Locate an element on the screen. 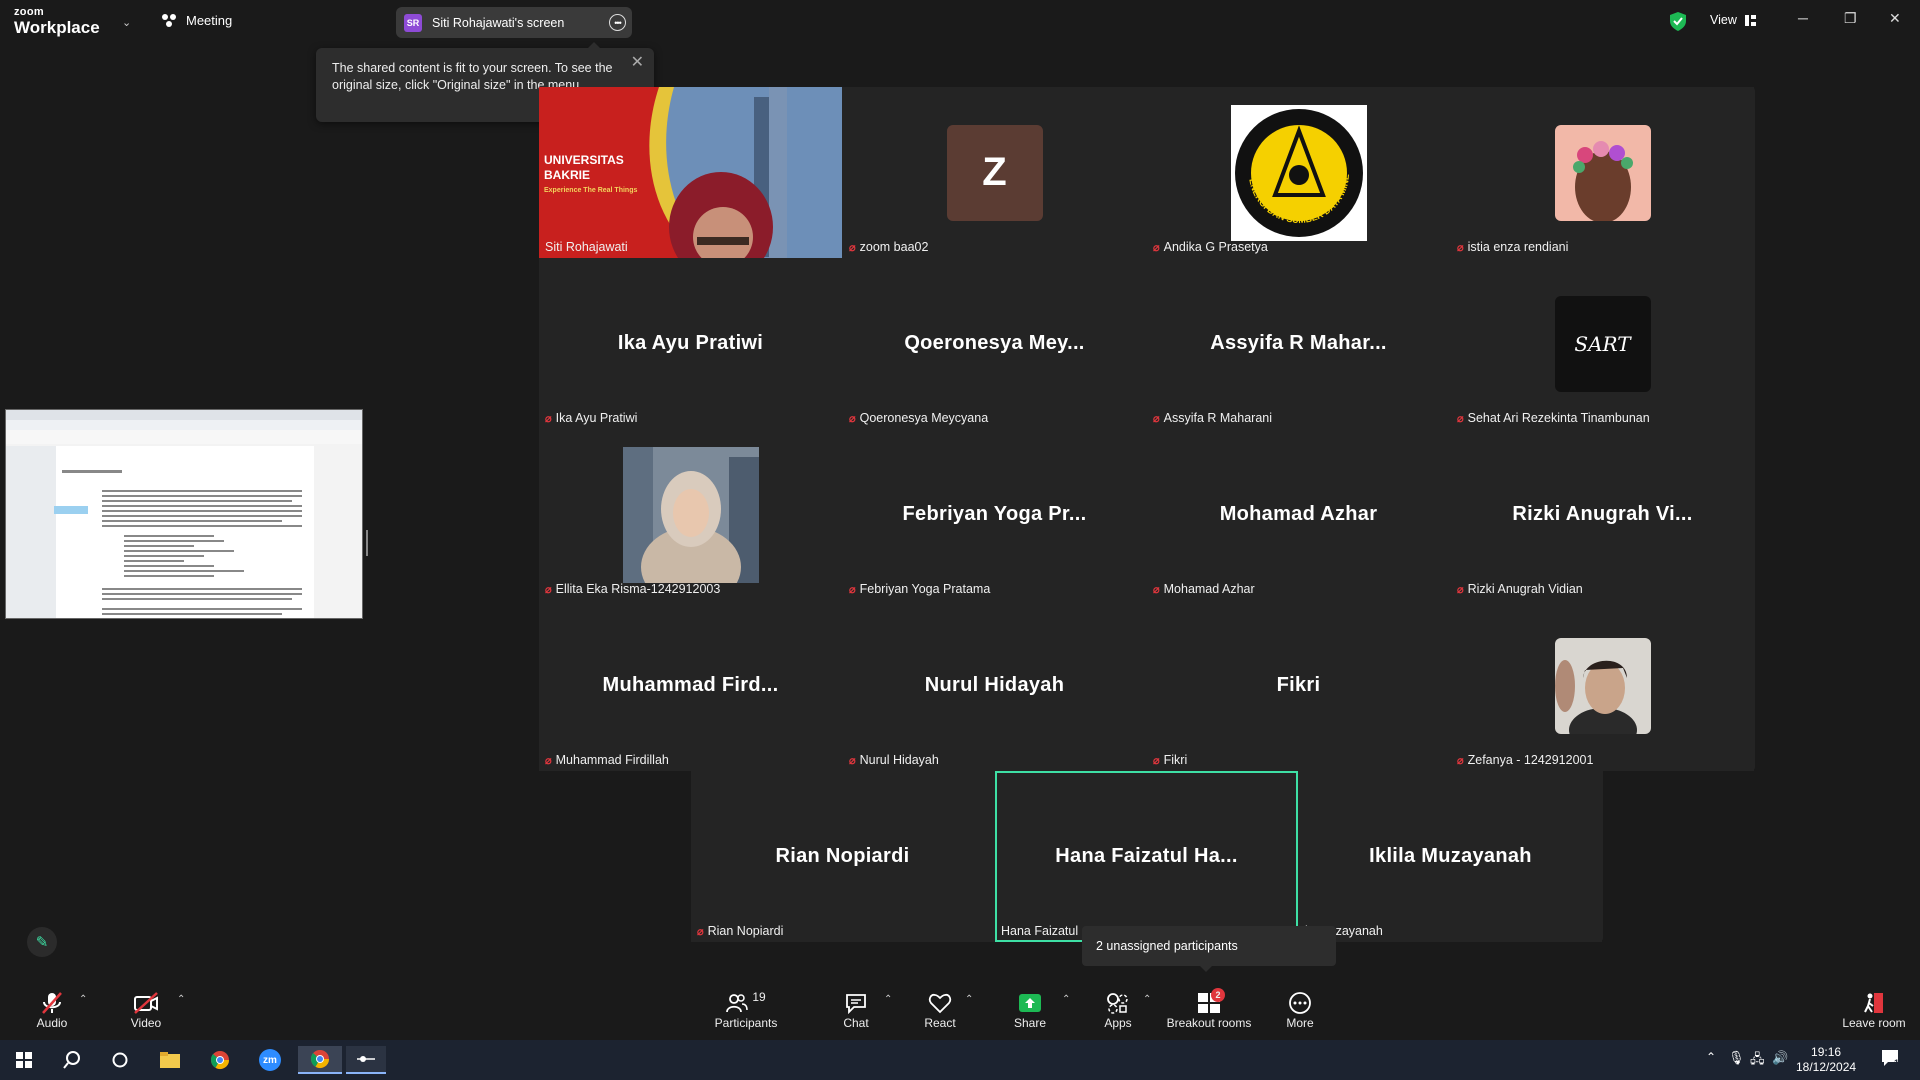 Image resolution: width=1920 pixels, height=1080 pixels. chrome-active-icon is located at coordinates (320, 1060).